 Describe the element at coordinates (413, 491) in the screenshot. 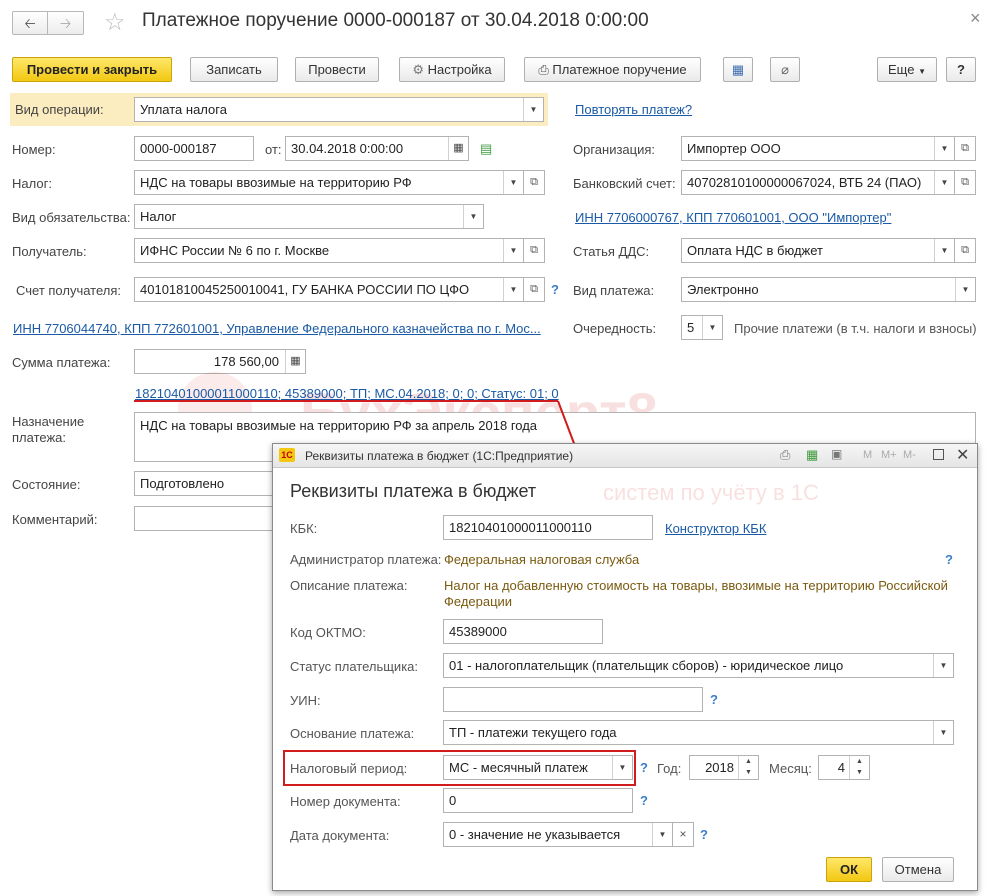

I see `dialog-heading: Реквизиты платежа в бюджет` at that location.